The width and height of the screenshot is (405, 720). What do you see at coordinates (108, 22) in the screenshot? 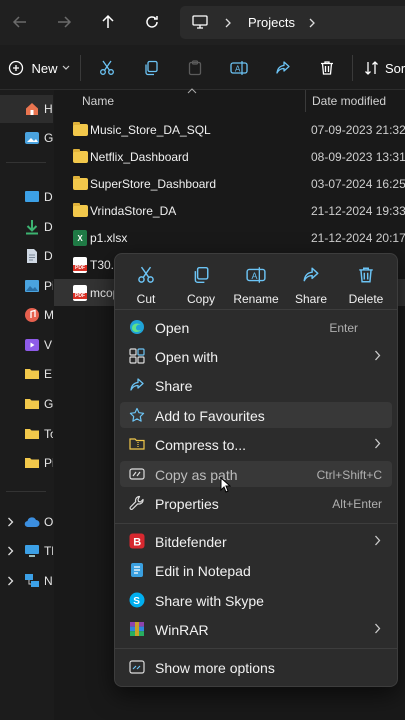
I see `up-button` at bounding box center [108, 22].